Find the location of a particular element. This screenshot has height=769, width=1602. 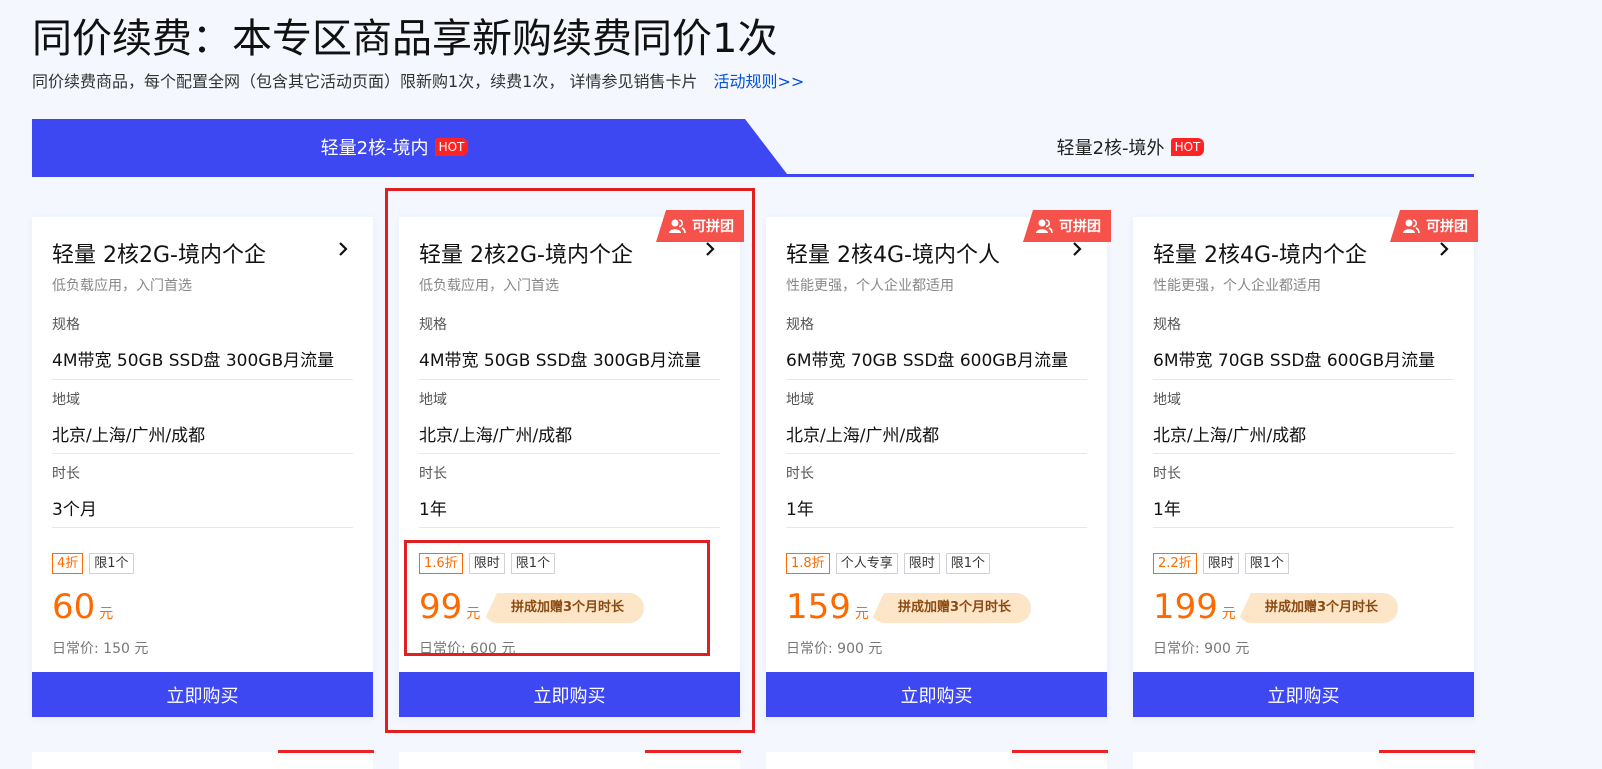

price: 60 元 is located at coordinates (82, 607).